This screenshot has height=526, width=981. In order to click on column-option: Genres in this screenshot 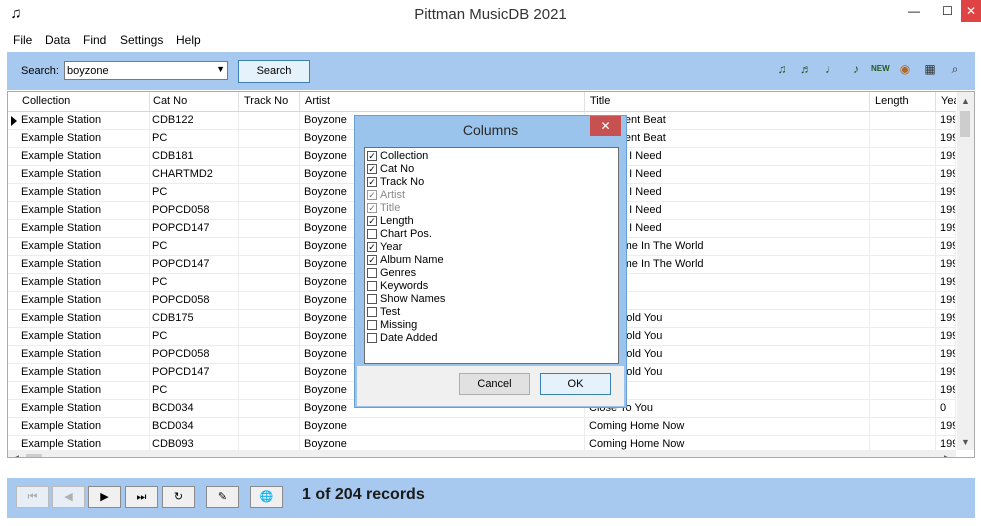, I will do `click(487, 273)`.